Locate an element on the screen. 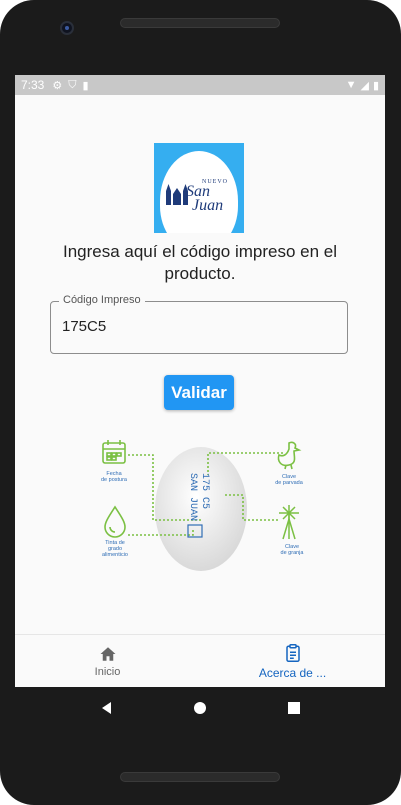  signal-icon: ◢ is located at coordinates (364, 85).